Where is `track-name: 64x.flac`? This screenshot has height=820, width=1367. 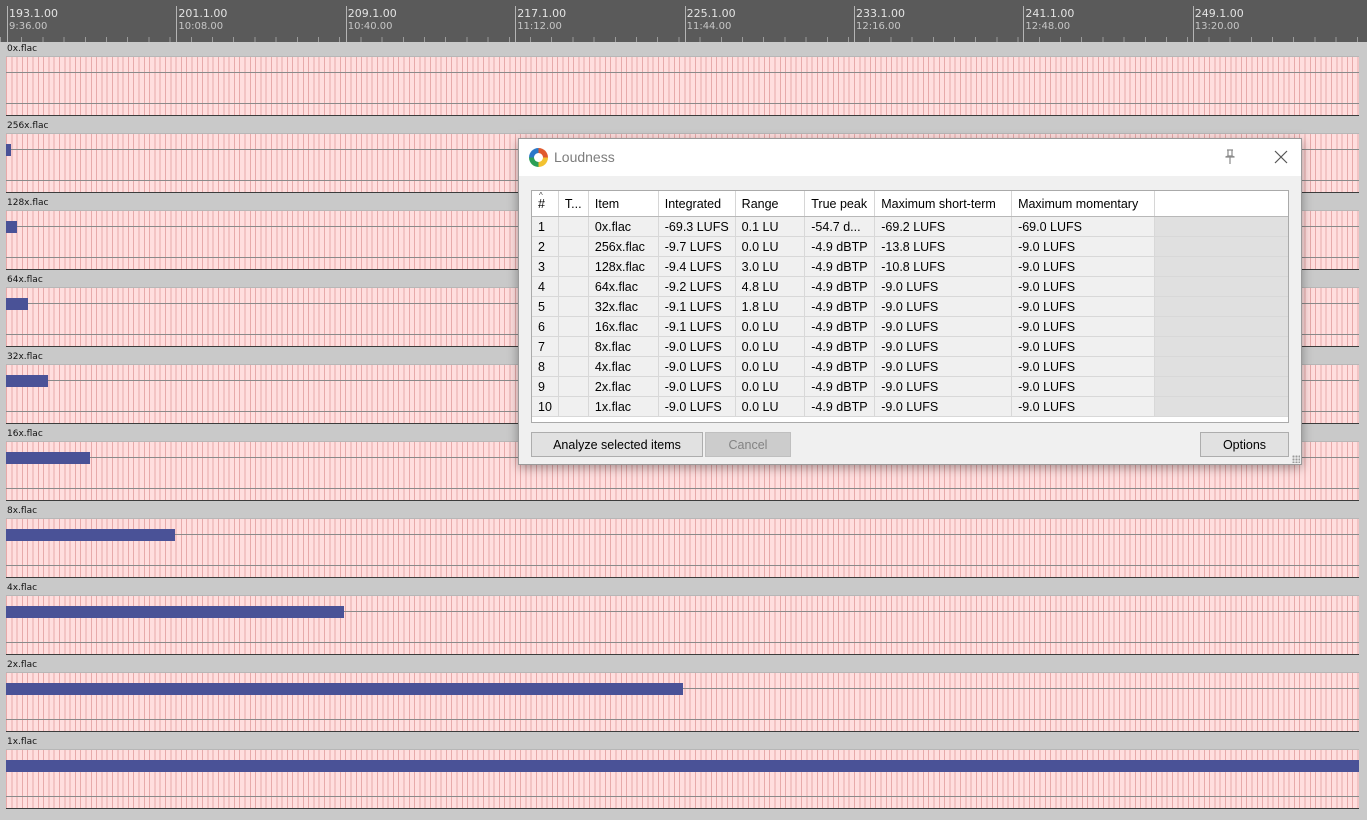 track-name: 64x.flac is located at coordinates (25, 280).